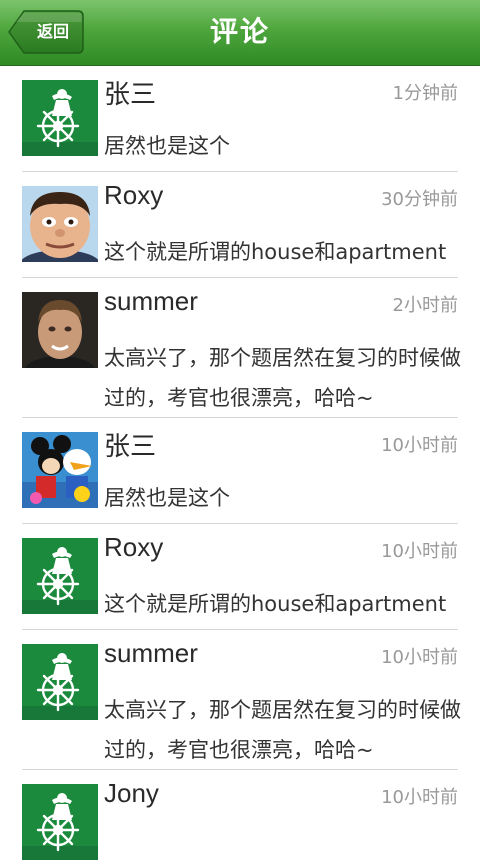 This screenshot has width=480, height=860. What do you see at coordinates (131, 793) in the screenshot?
I see `commenter-name: Jony` at bounding box center [131, 793].